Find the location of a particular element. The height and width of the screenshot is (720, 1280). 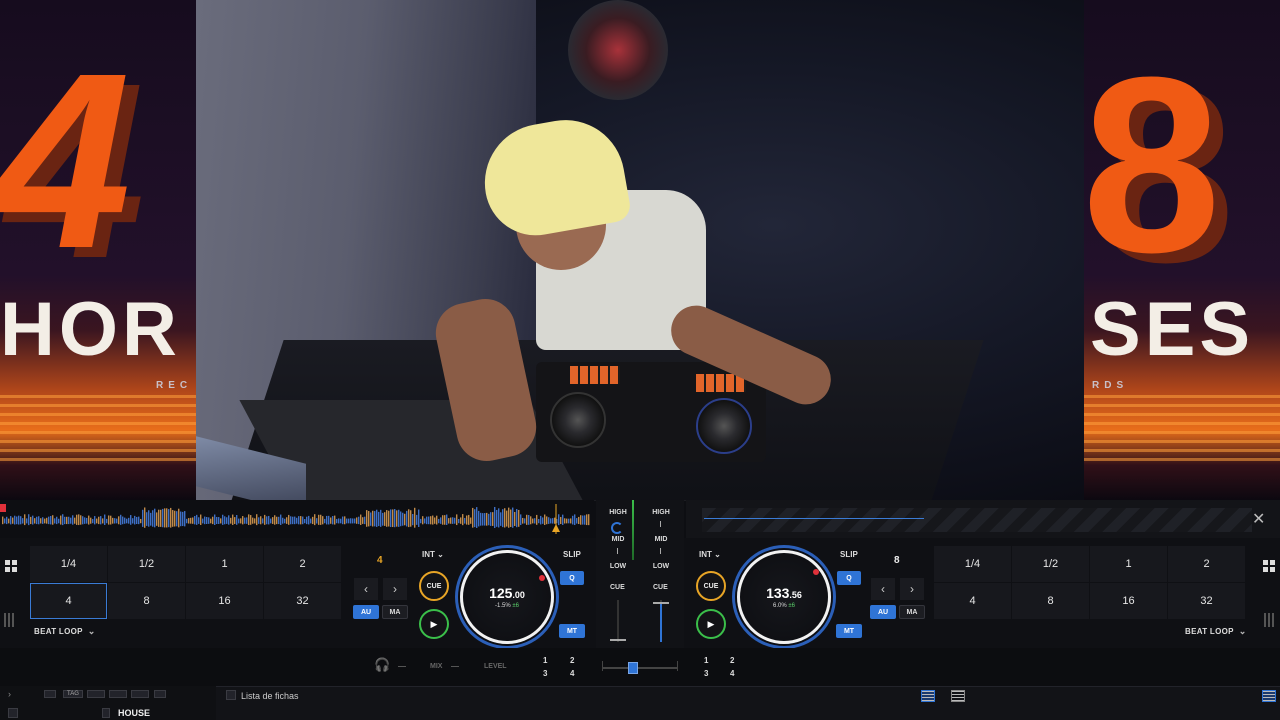

play-button-left: ▶ is located at coordinates (434, 624).